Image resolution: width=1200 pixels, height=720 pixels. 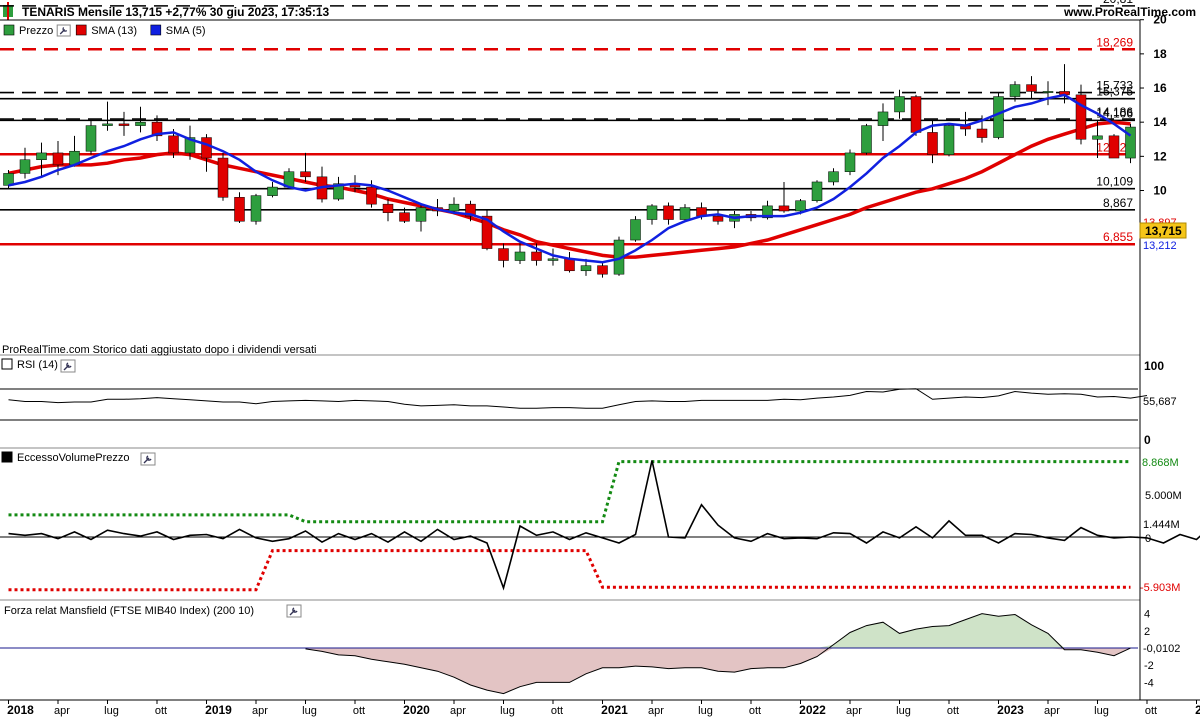 I want to click on eccesso-value-label: 1.444M, so click(x=1161, y=525).